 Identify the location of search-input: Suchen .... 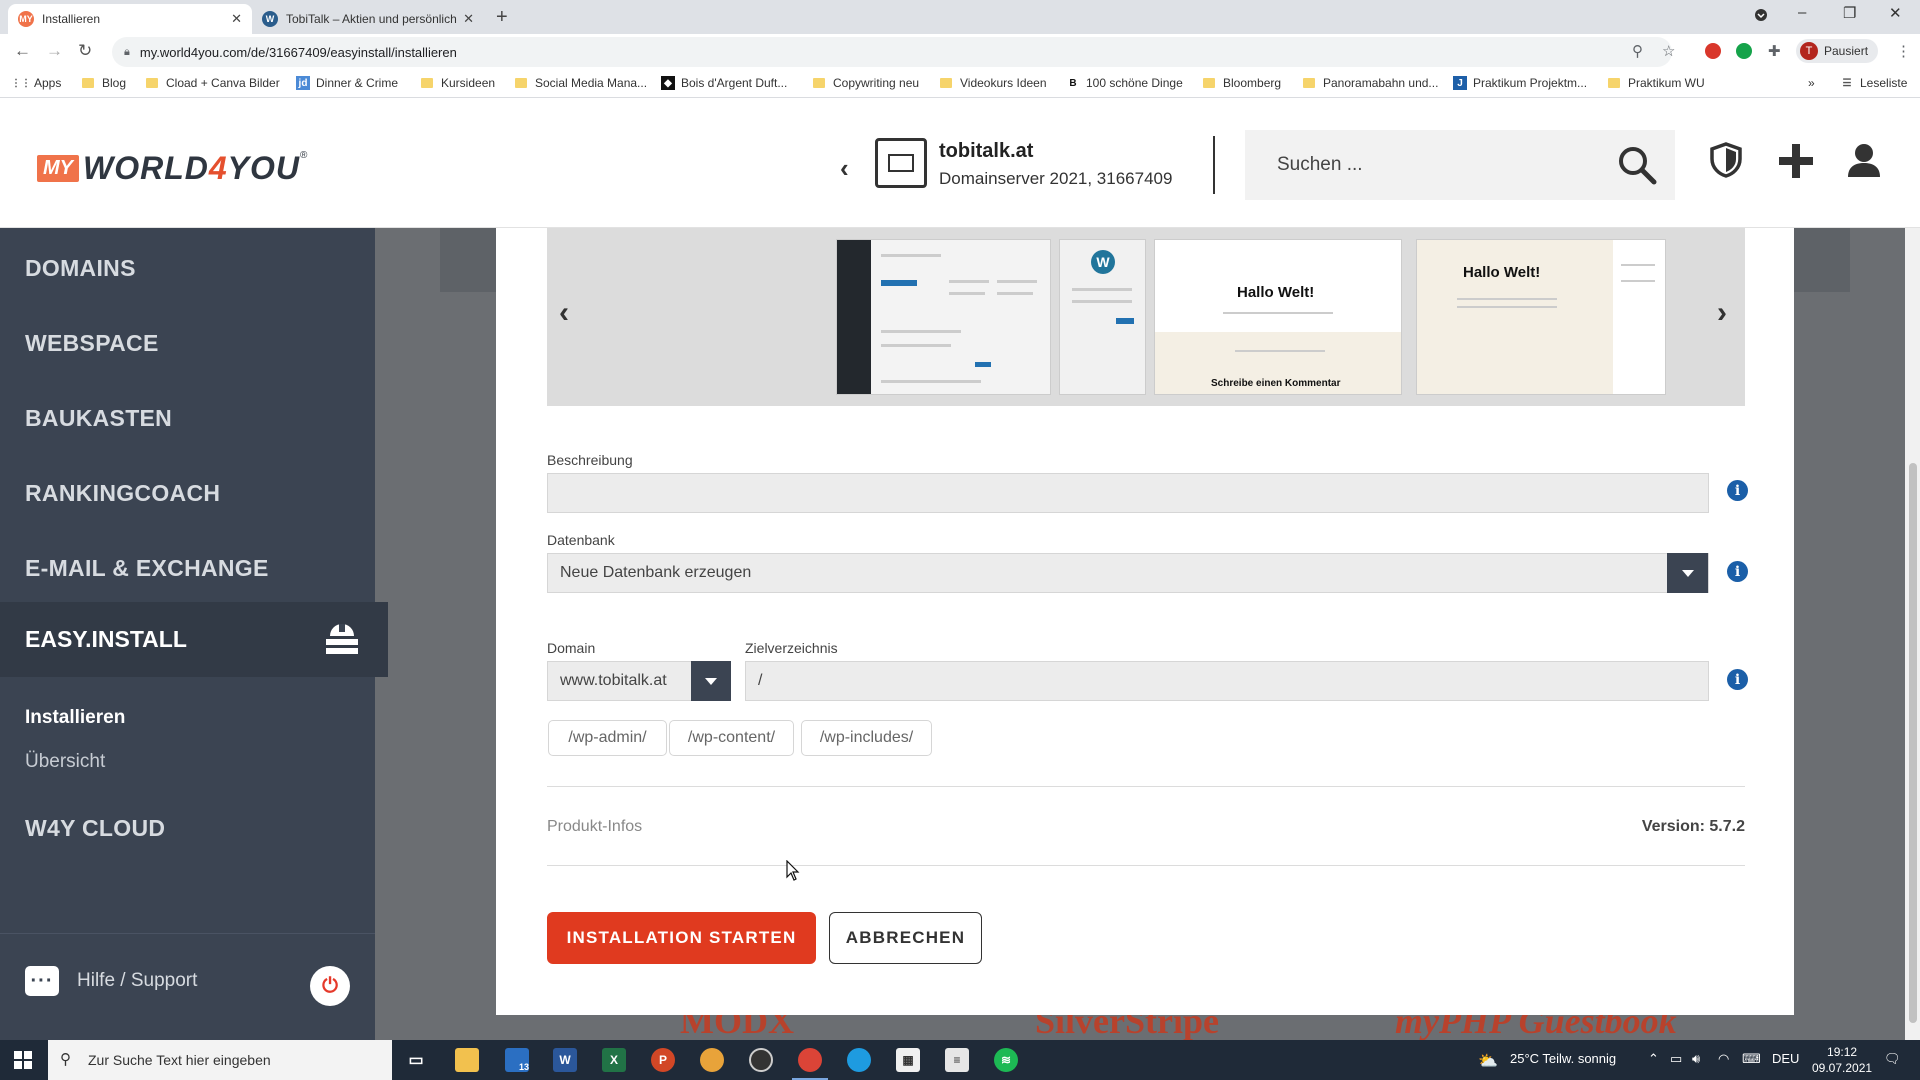
(1460, 165).